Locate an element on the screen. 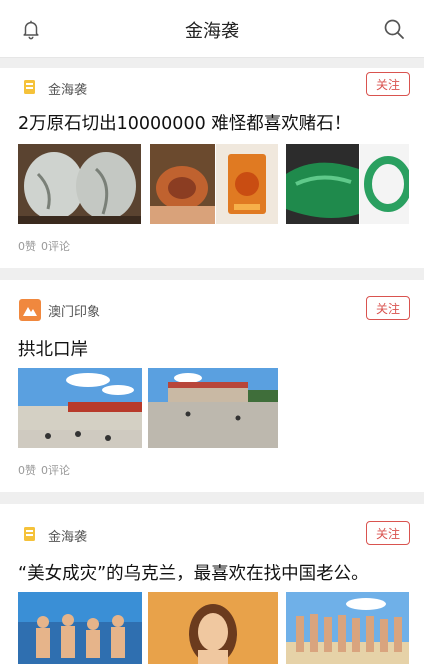  beach-lineup-photo-image is located at coordinates (347, 628).